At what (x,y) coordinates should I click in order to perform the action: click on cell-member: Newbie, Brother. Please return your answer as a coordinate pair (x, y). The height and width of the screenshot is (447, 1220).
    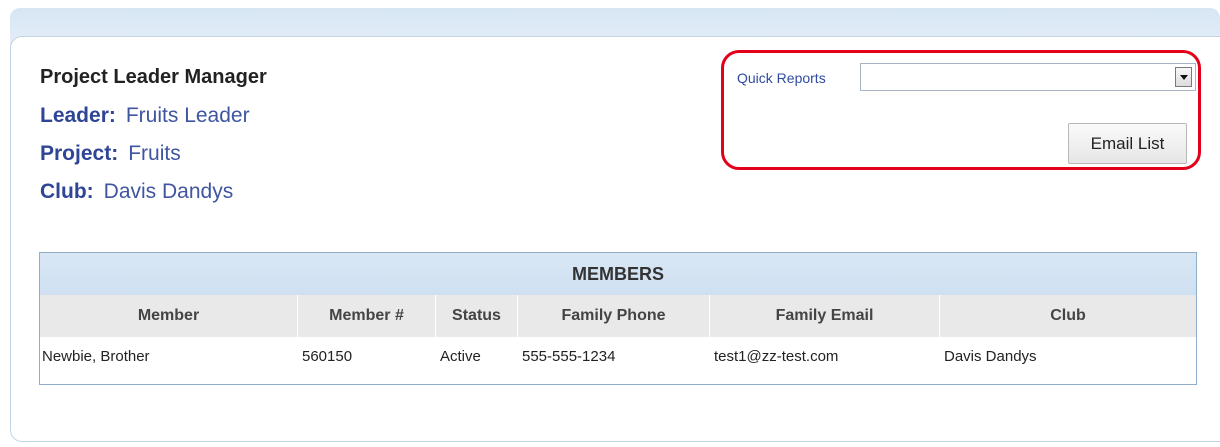
    Looking at the image, I should click on (96, 356).